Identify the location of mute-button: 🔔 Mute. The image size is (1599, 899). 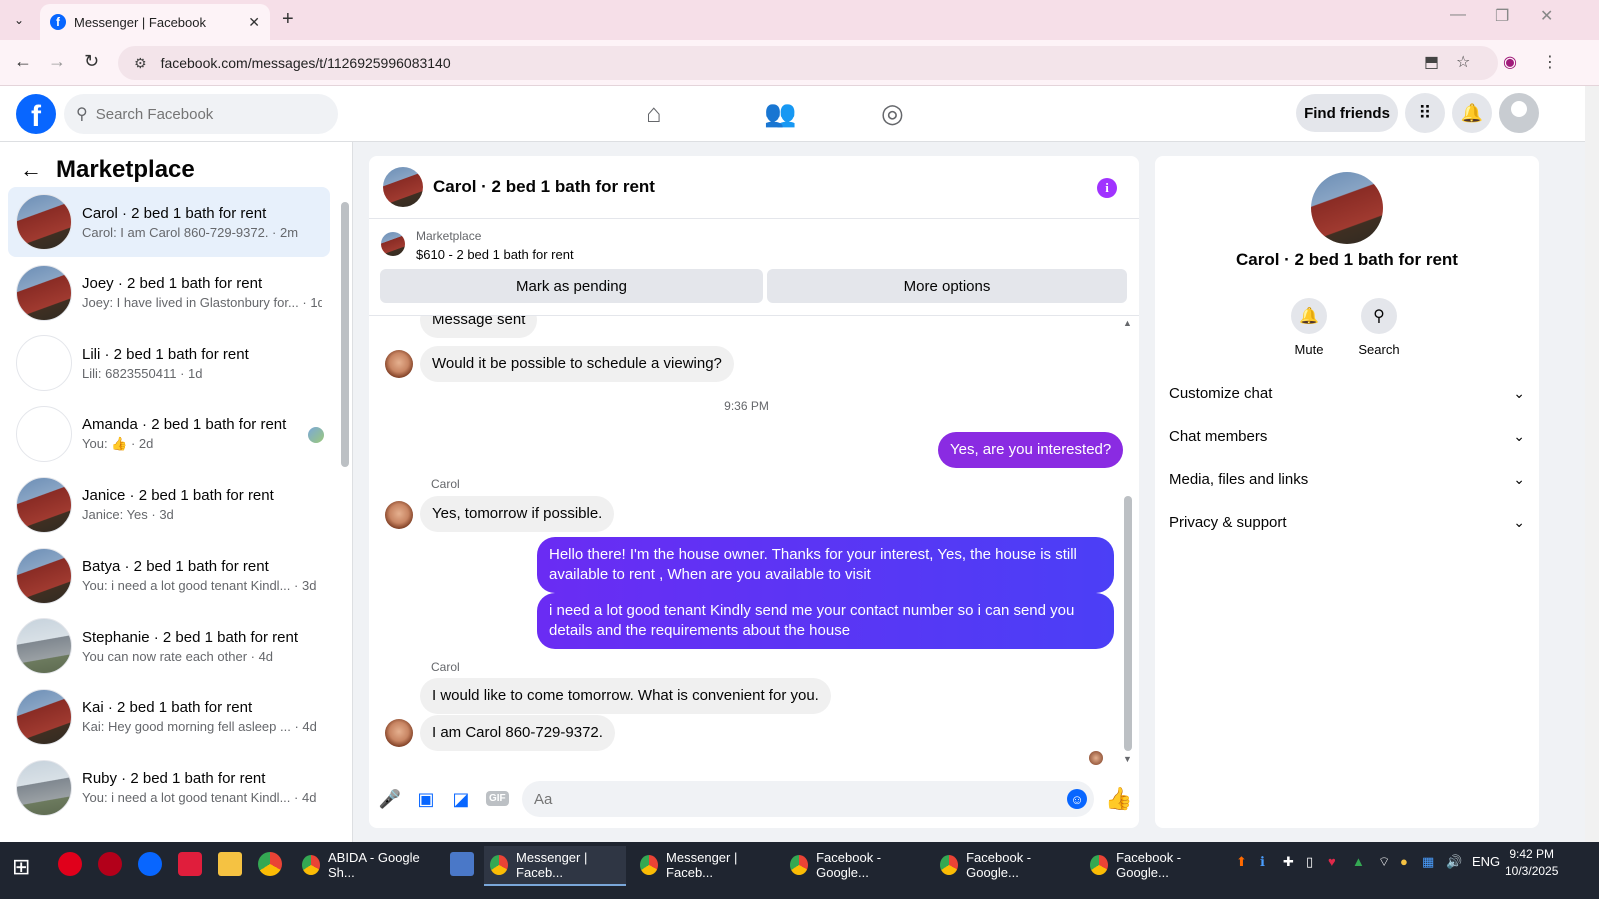
(1309, 327).